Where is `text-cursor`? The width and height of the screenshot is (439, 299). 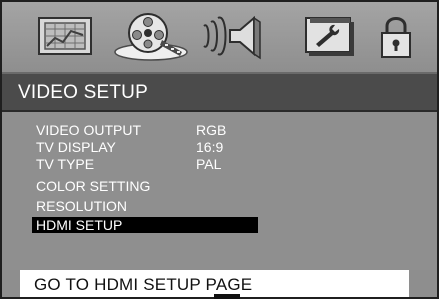
text-cursor is located at coordinates (227, 296).